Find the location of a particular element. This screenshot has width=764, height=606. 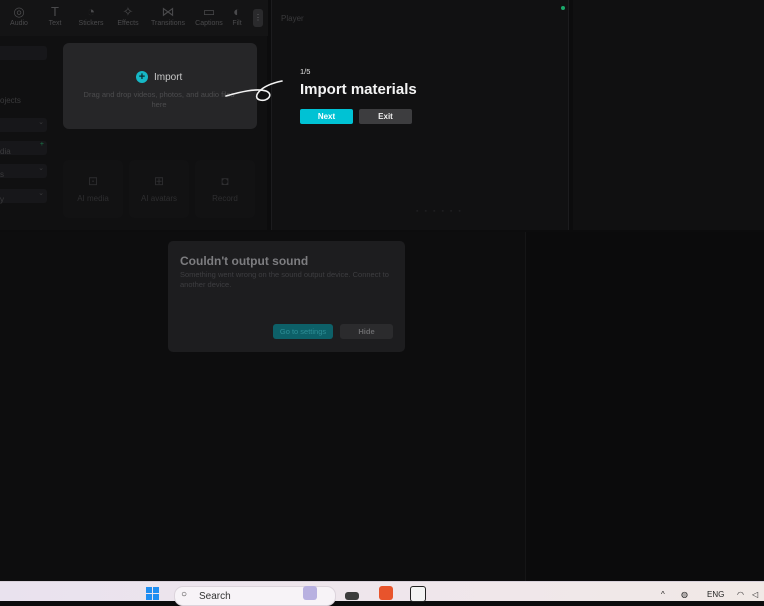

sidebar-item-s: s ⌄ is located at coordinates (23, 171).